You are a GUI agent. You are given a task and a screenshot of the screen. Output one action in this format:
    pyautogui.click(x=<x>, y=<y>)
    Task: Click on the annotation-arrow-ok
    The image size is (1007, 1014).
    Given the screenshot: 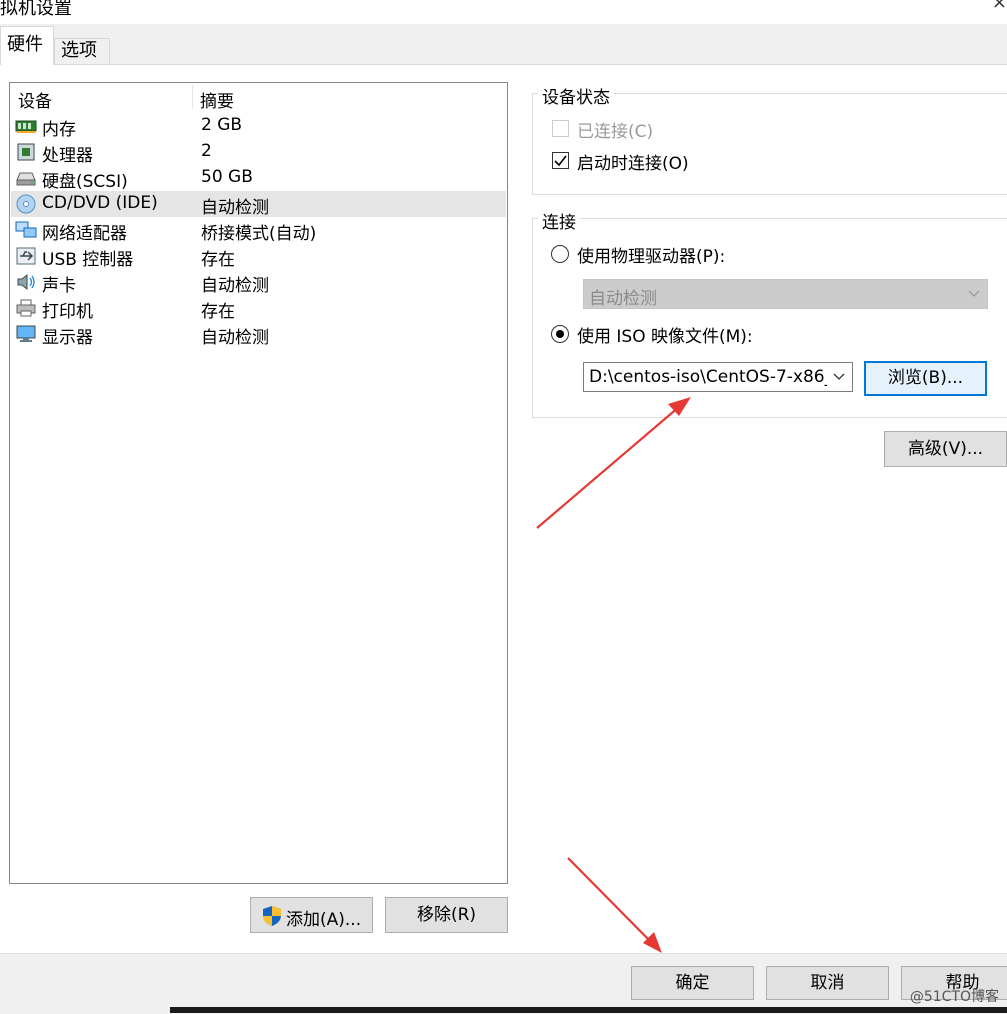 What is the action you would take?
    pyautogui.click(x=614, y=905)
    